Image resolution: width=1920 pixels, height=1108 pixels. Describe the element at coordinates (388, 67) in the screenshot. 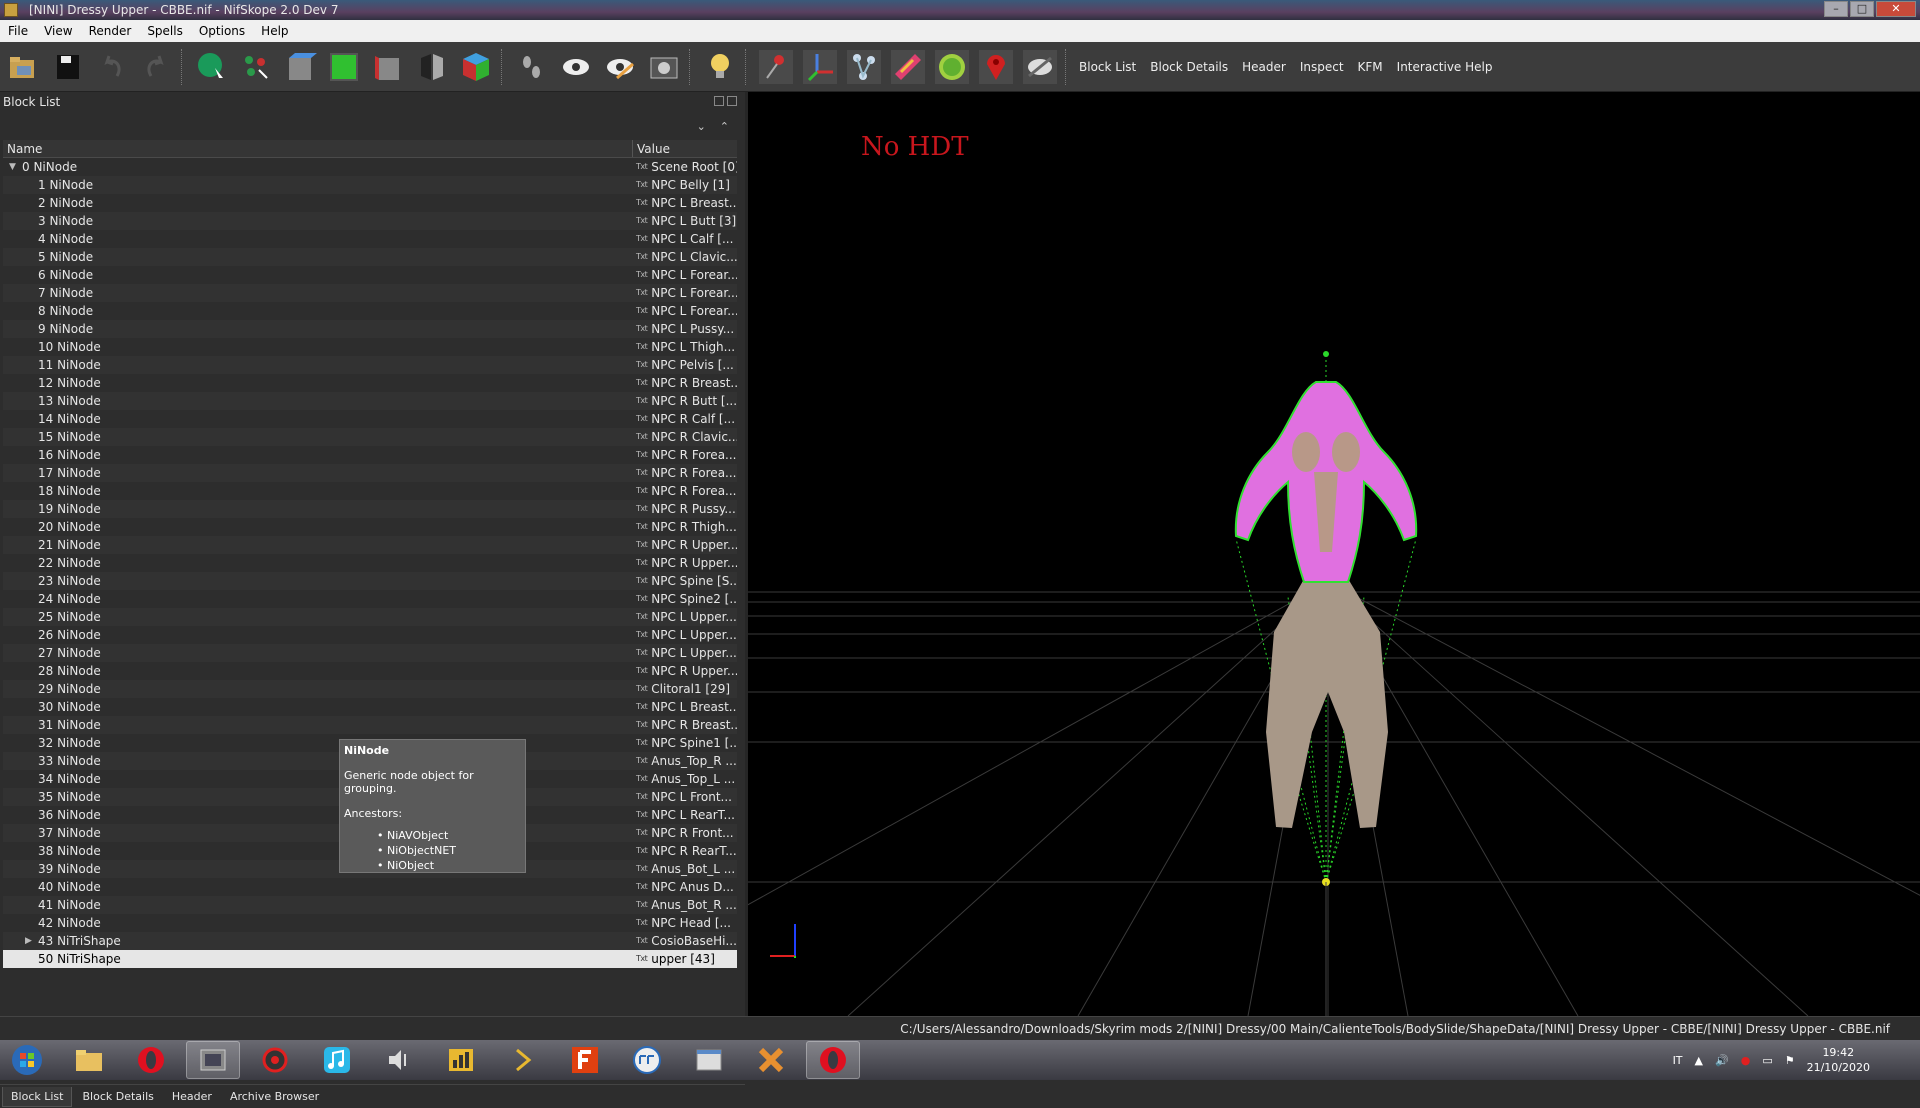

I see `view-red-button` at that location.